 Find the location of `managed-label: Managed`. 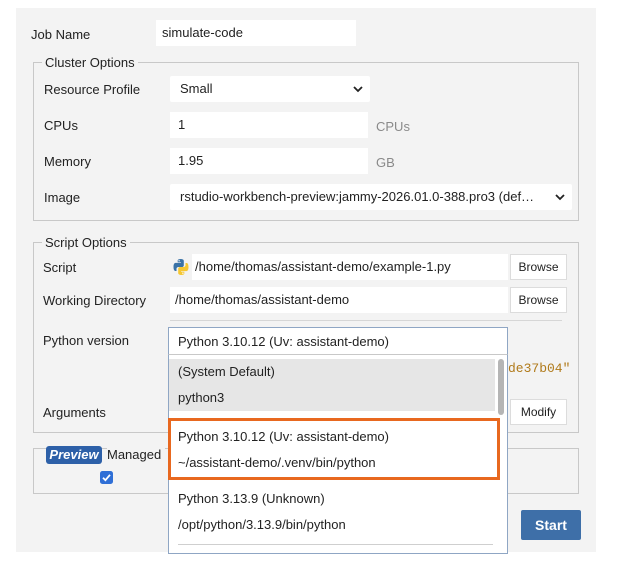

managed-label: Managed is located at coordinates (136, 454).